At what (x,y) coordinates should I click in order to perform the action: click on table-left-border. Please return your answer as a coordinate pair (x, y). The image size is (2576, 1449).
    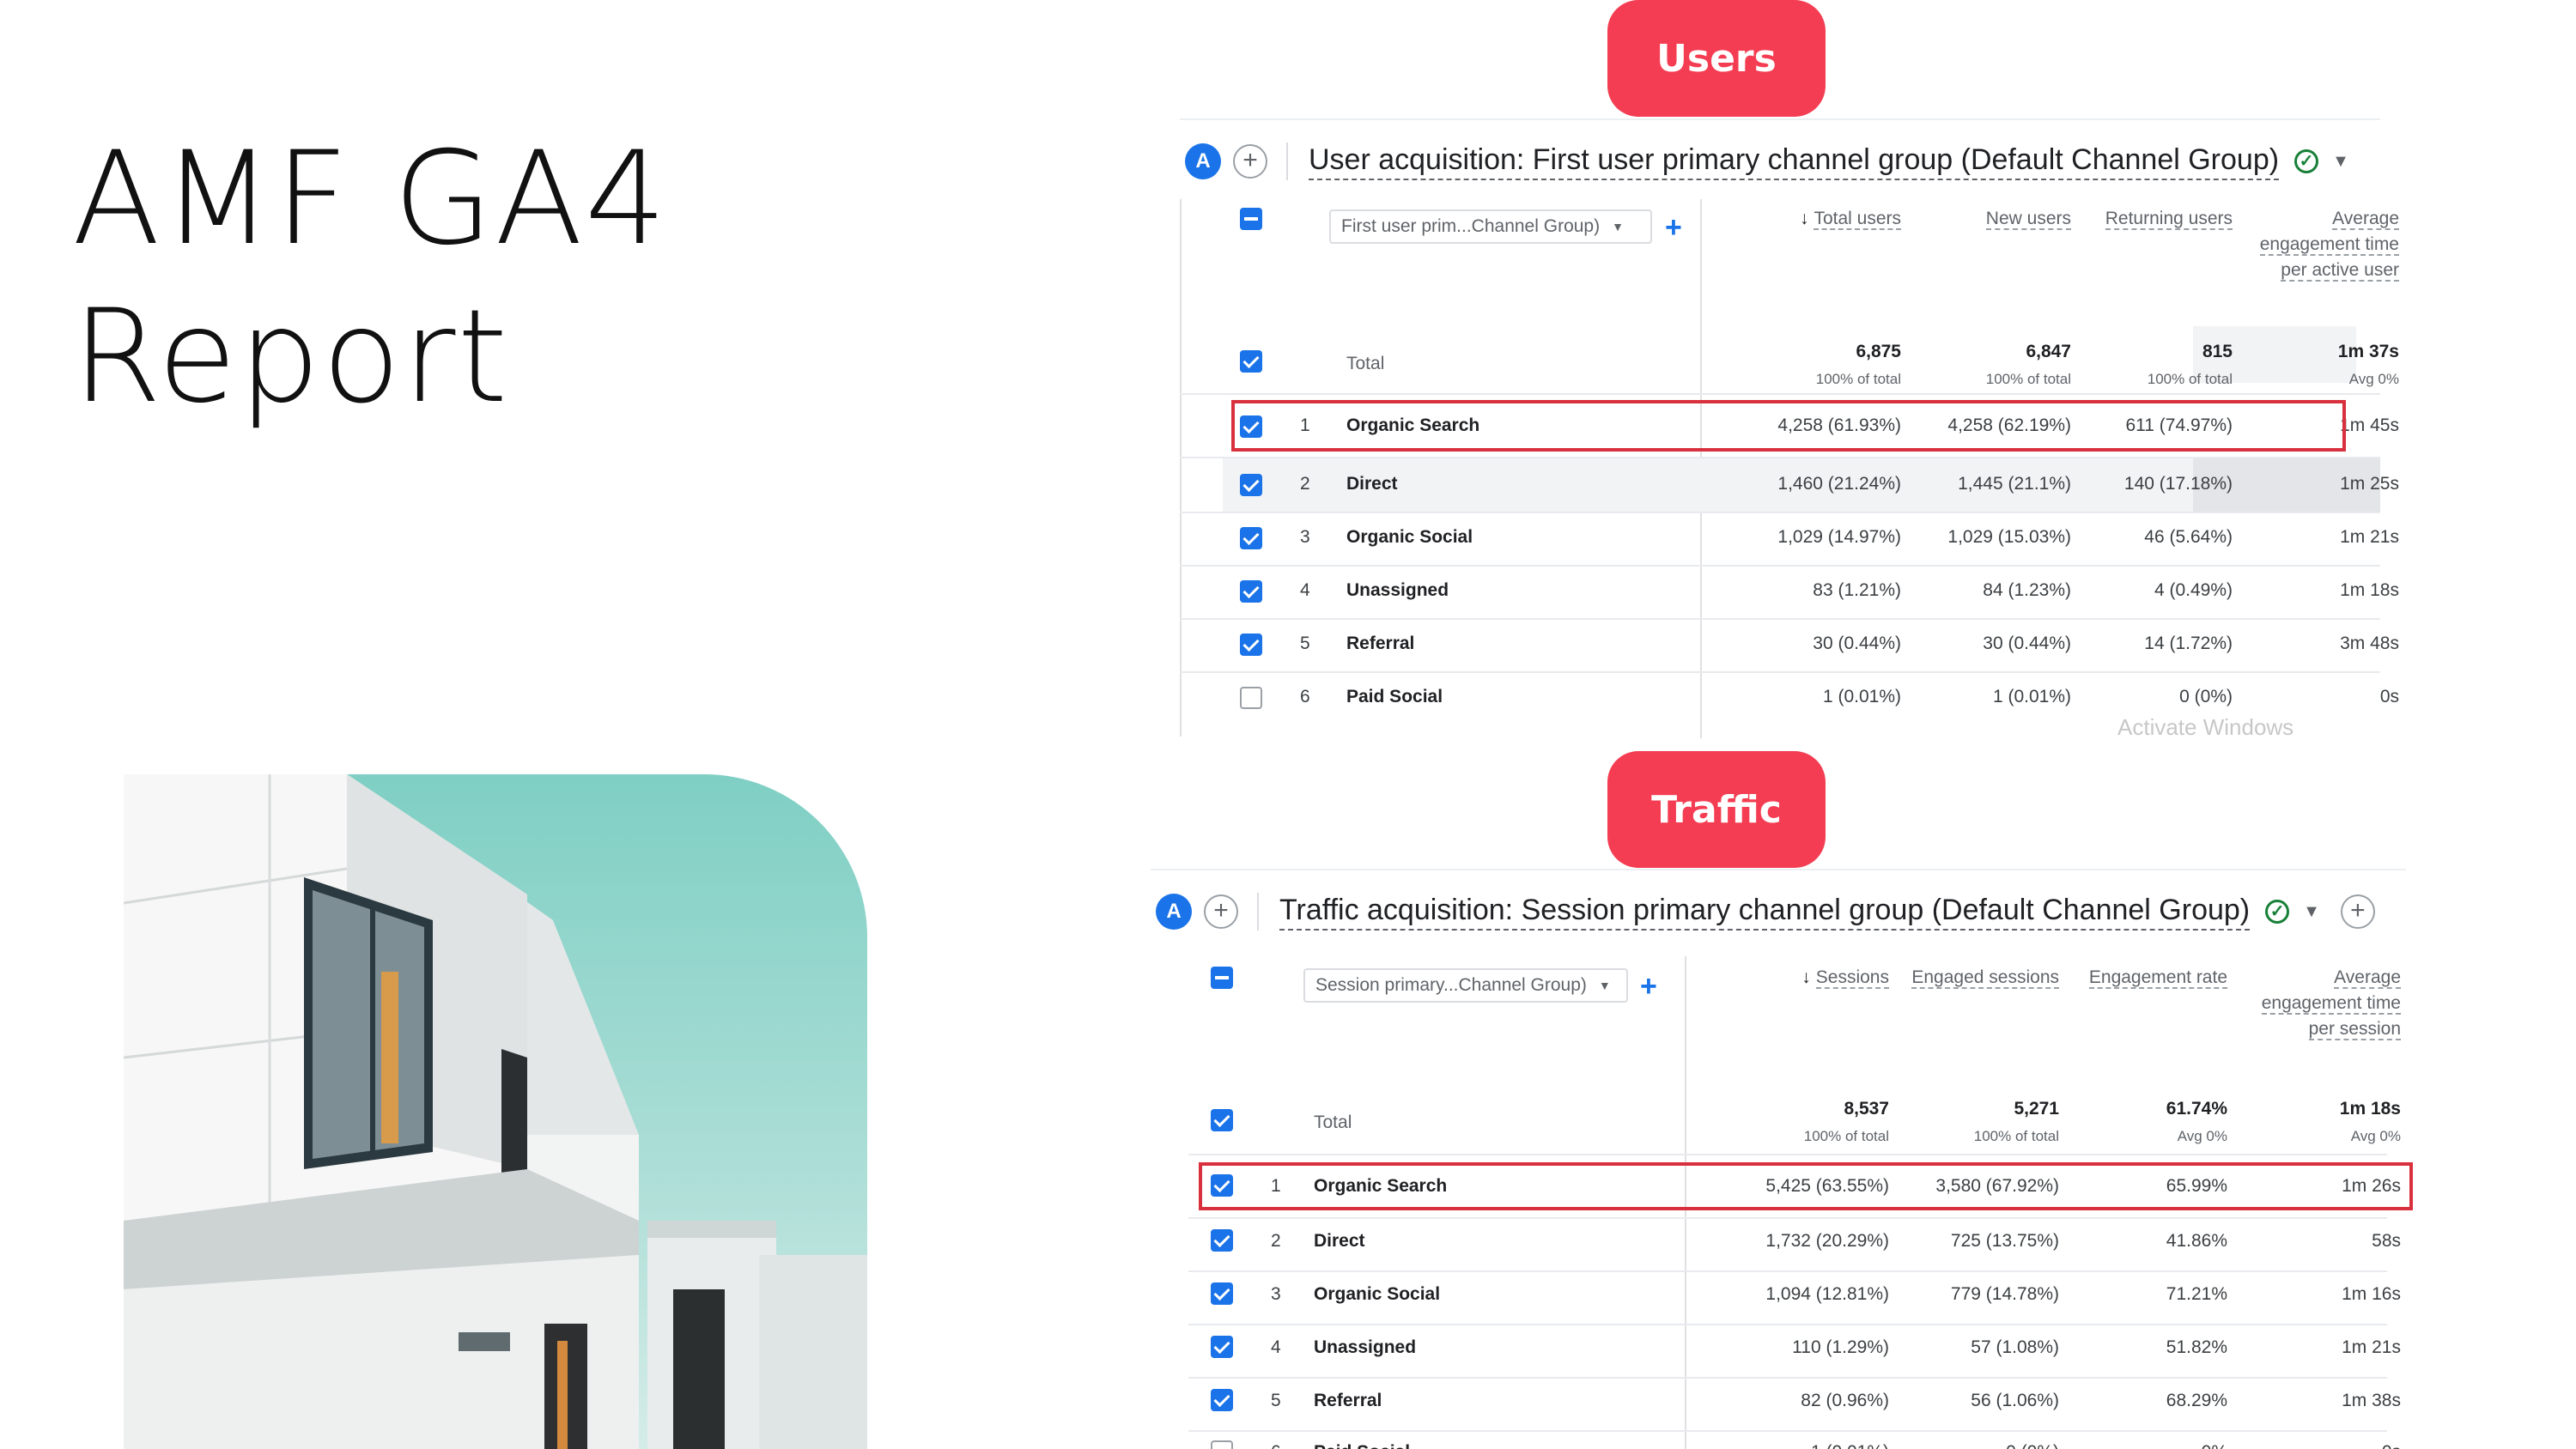
    Looking at the image, I should click on (1181, 468).